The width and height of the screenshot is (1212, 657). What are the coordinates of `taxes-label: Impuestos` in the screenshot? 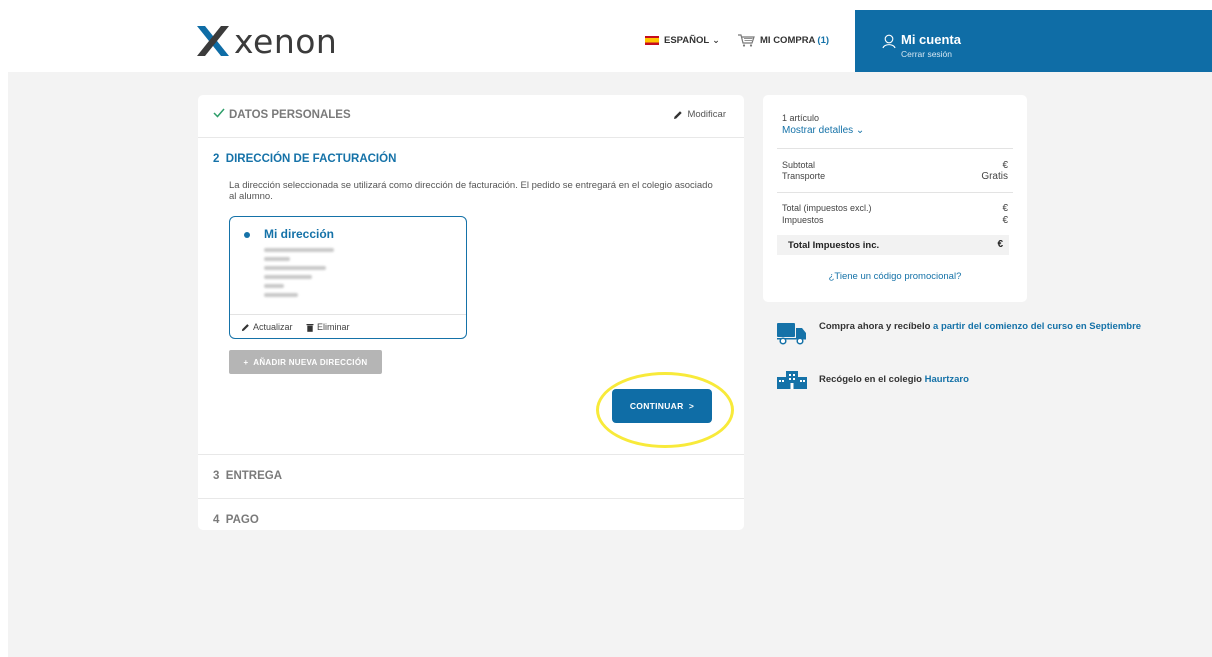 It's located at (803, 220).